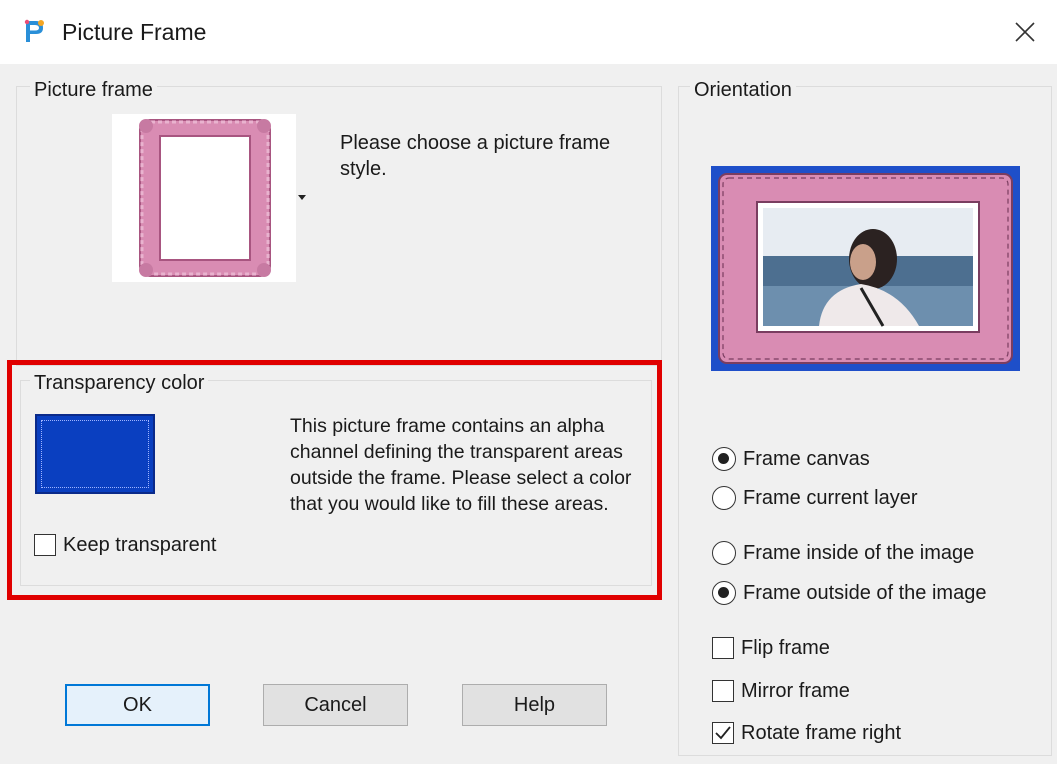 This screenshot has height=764, width=1057. Describe the element at coordinates (528, 32) in the screenshot. I see `title-bar: Picture Frame` at that location.